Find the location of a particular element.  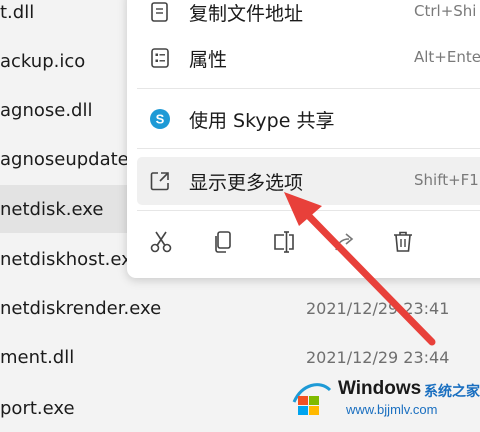

delete-icon is located at coordinates (403, 242).